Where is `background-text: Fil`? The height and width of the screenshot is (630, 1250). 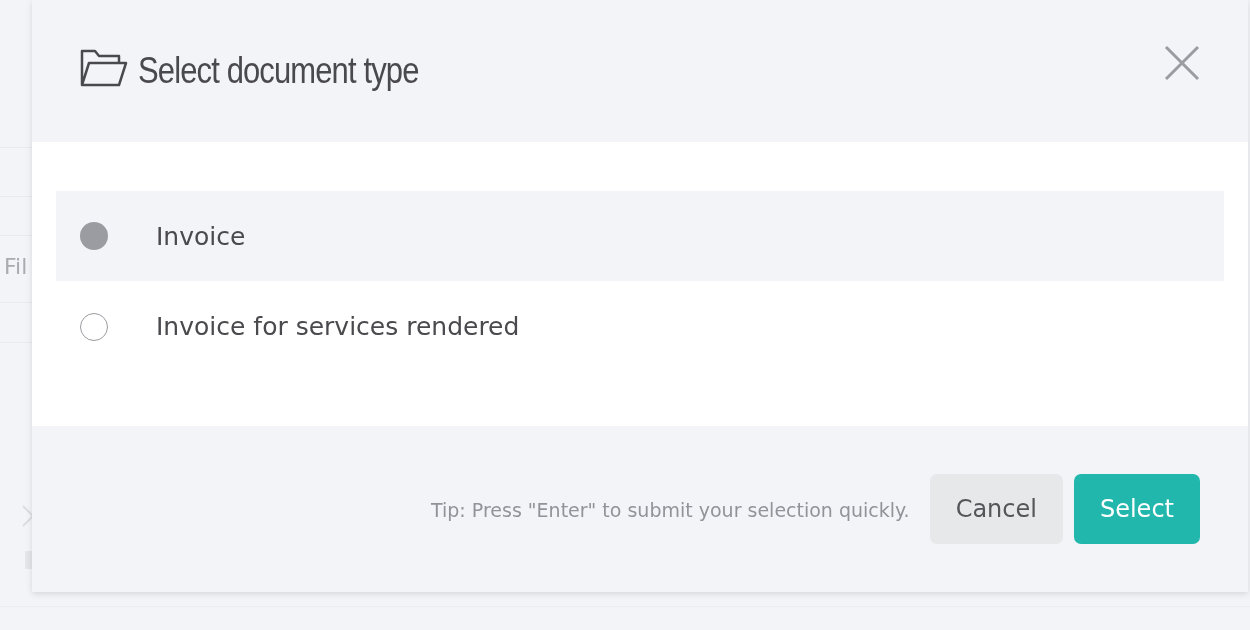
background-text: Fil is located at coordinates (16, 266).